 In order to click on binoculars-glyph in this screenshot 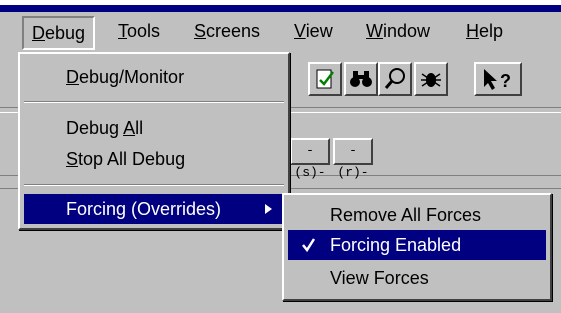, I will do `click(361, 79)`.